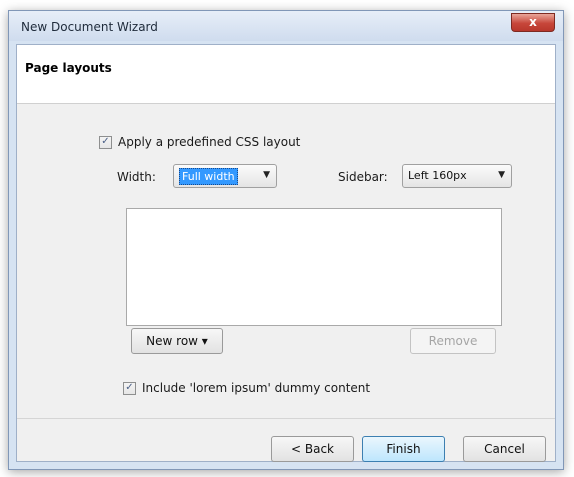 The image size is (574, 477). I want to click on close-button: x, so click(533, 22).